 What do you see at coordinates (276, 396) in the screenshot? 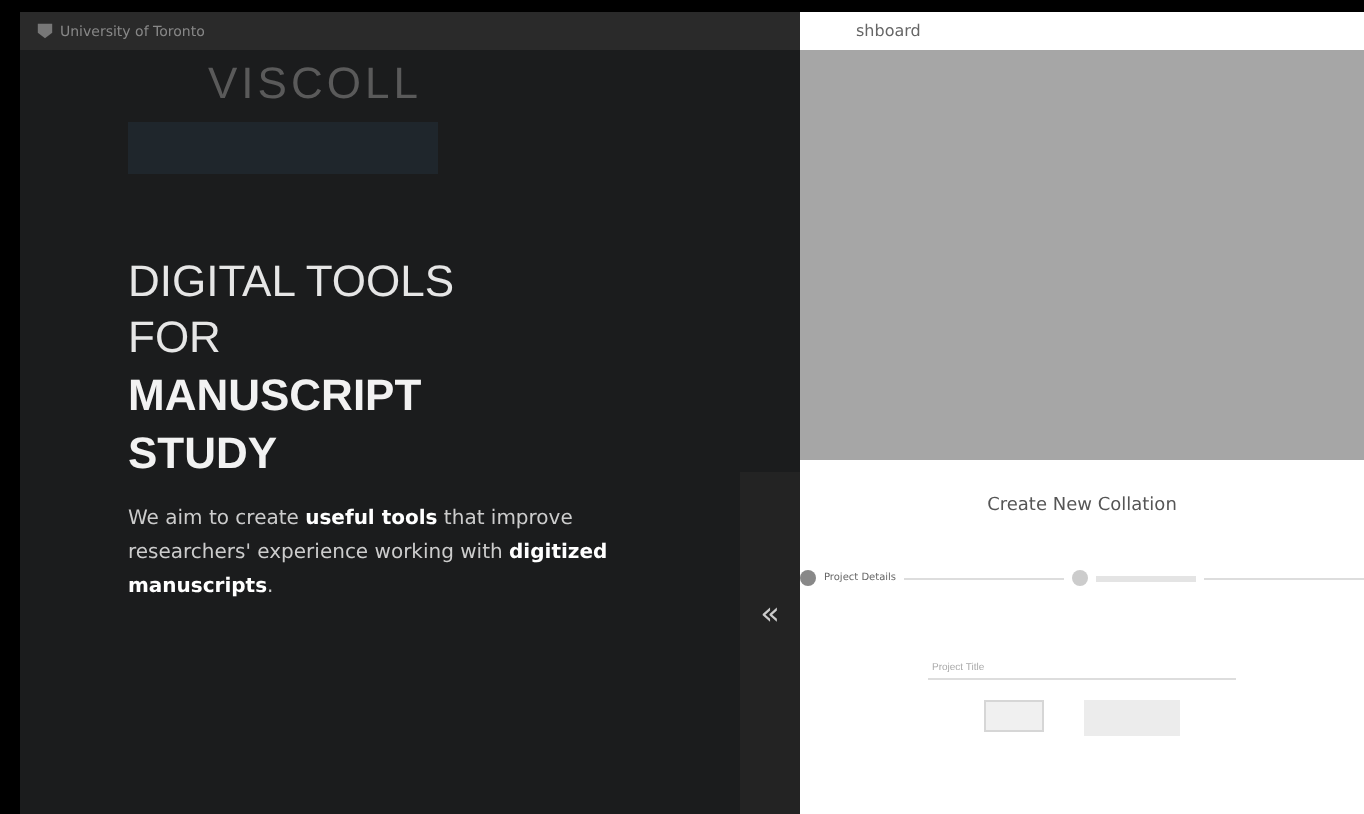
I see `hero-heading: MANUSCRIPT` at bounding box center [276, 396].